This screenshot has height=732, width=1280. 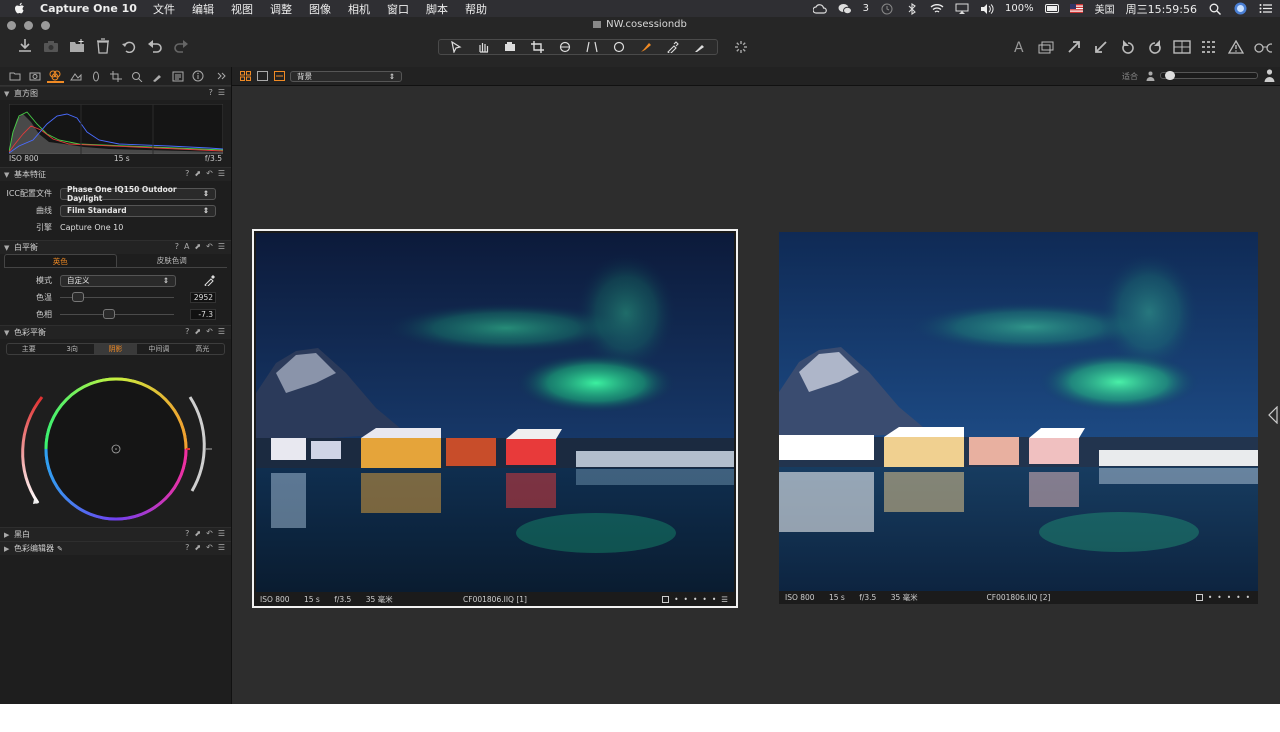 What do you see at coordinates (71, 349) in the screenshot?
I see `cb-tab-3way: 3向` at bounding box center [71, 349].